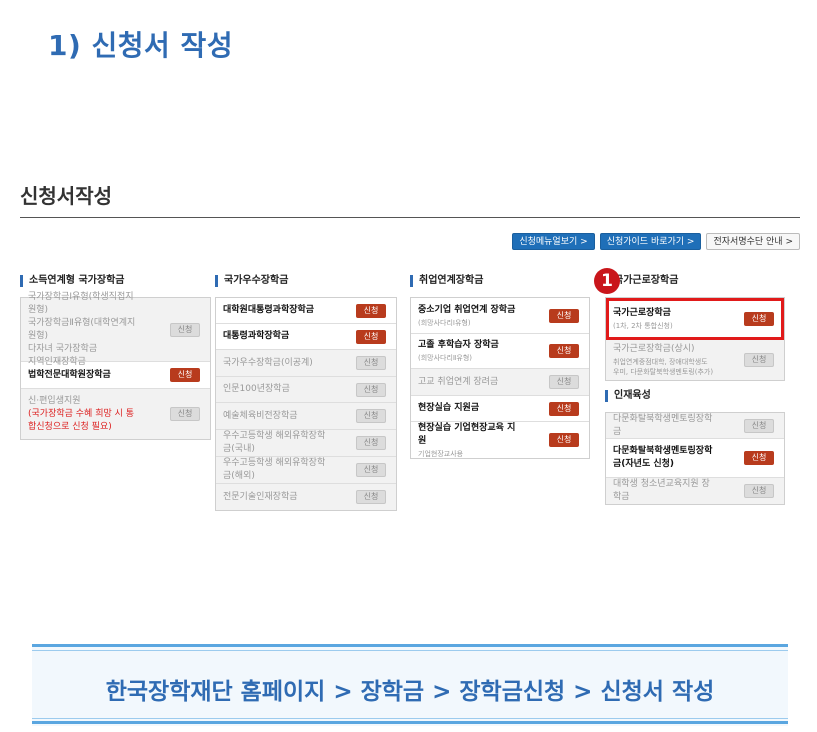 This screenshot has width=817, height=732. Describe the element at coordinates (467, 434) in the screenshot. I see `item-label: 현장실습 기업현장교육 지원` at that location.